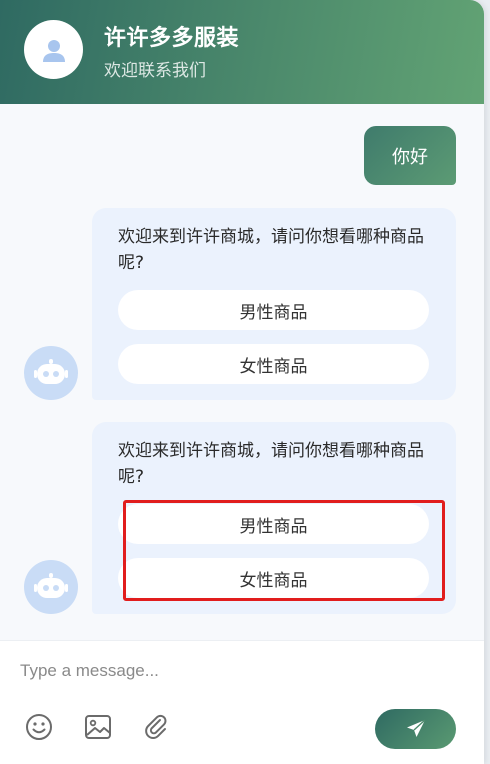 The image size is (490, 764). I want to click on shop-avatar, so click(53, 49).